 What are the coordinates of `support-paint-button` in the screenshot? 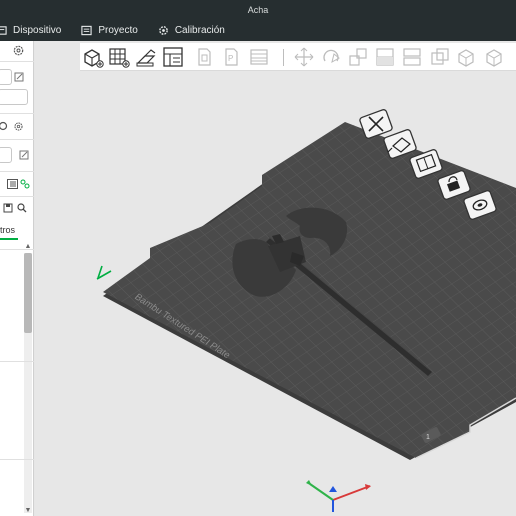 It's located at (467, 57).